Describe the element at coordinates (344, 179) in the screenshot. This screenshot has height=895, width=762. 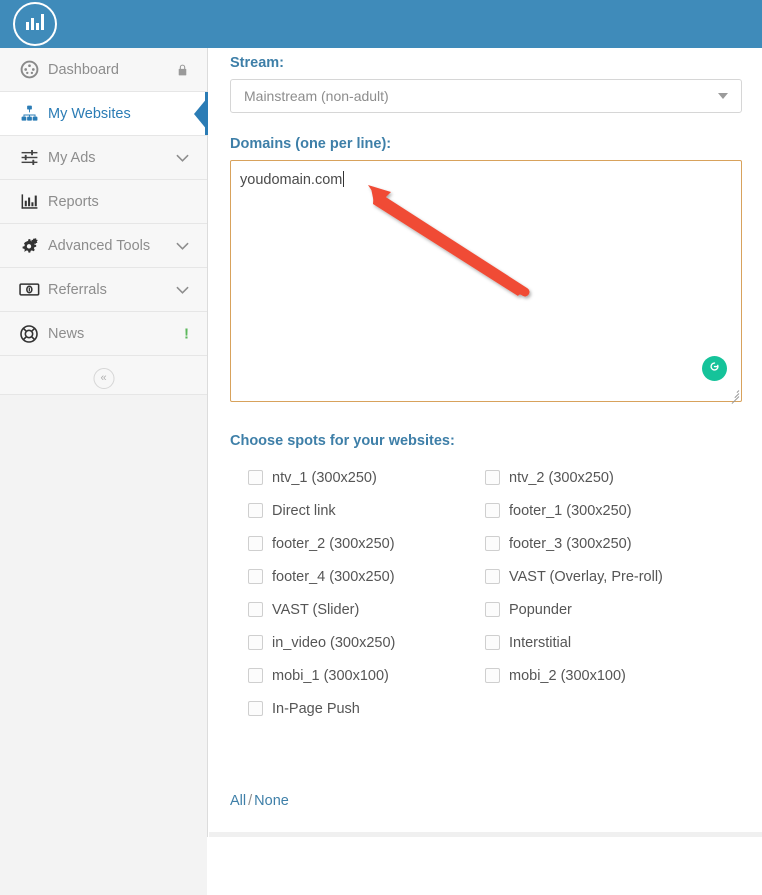
I see `text-cursor` at that location.